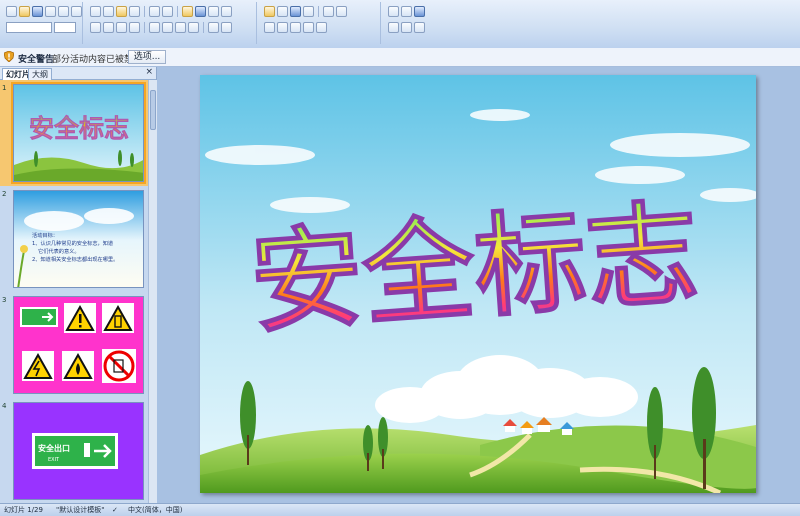 Image resolution: width=800 pixels, height=516 pixels. I want to click on thumbnail-1-title: 安全标志, so click(79, 128).